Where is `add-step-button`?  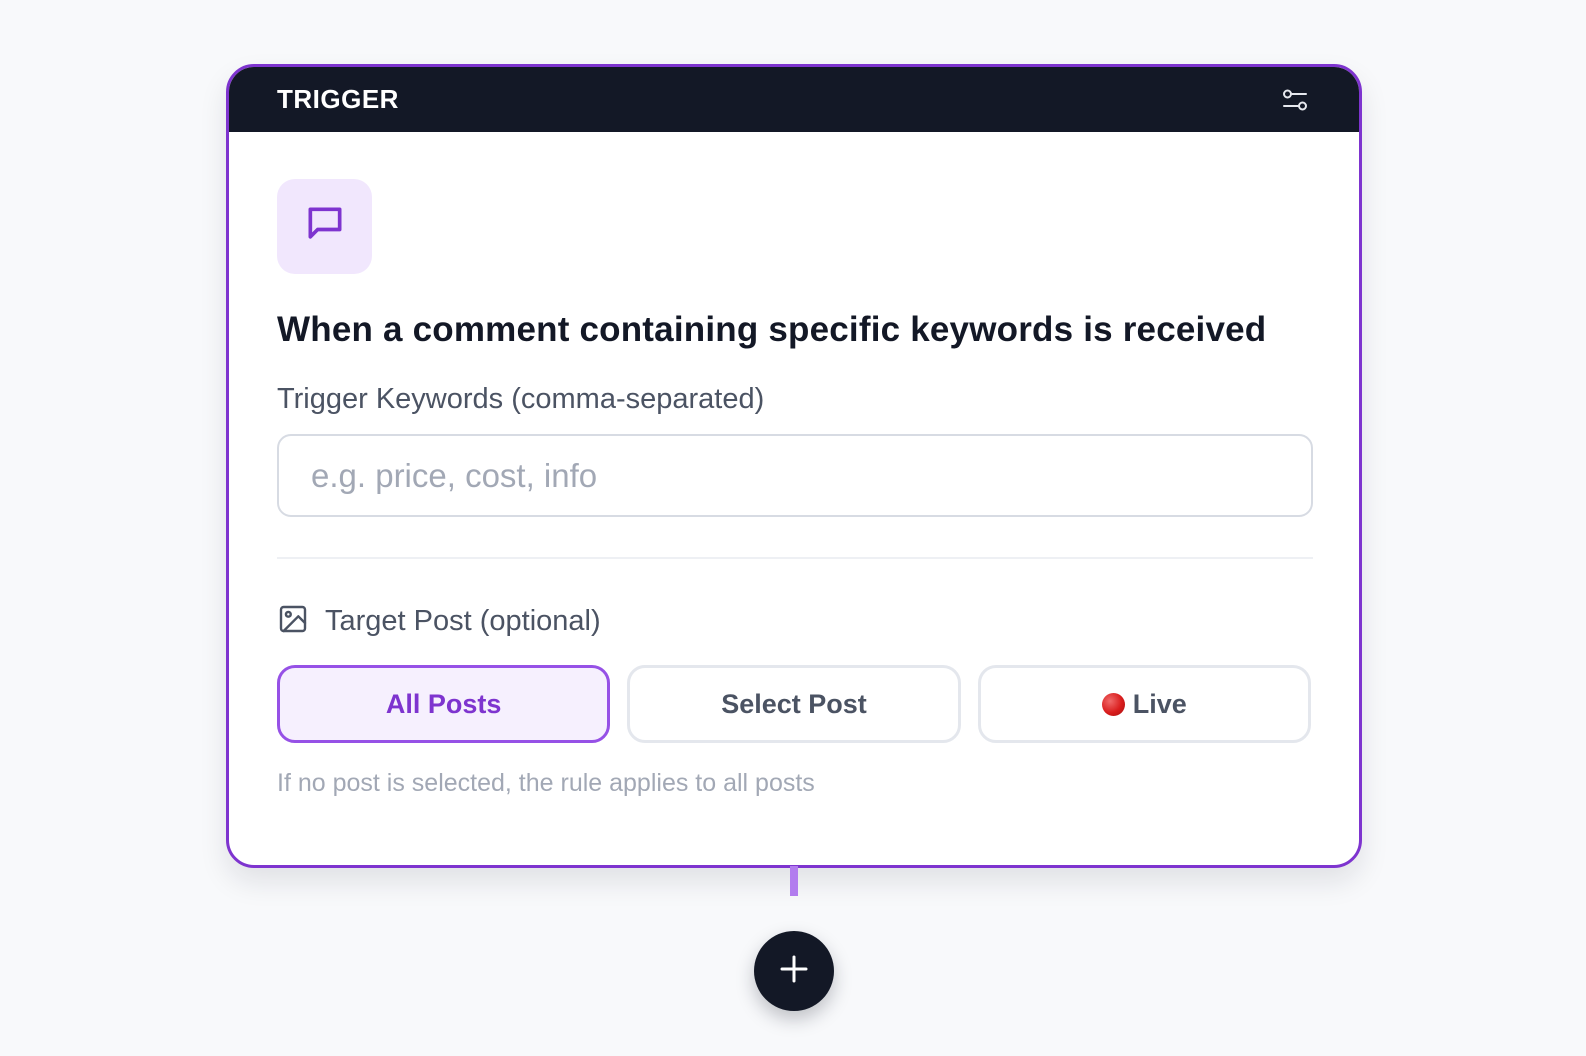
add-step-button is located at coordinates (794, 971).